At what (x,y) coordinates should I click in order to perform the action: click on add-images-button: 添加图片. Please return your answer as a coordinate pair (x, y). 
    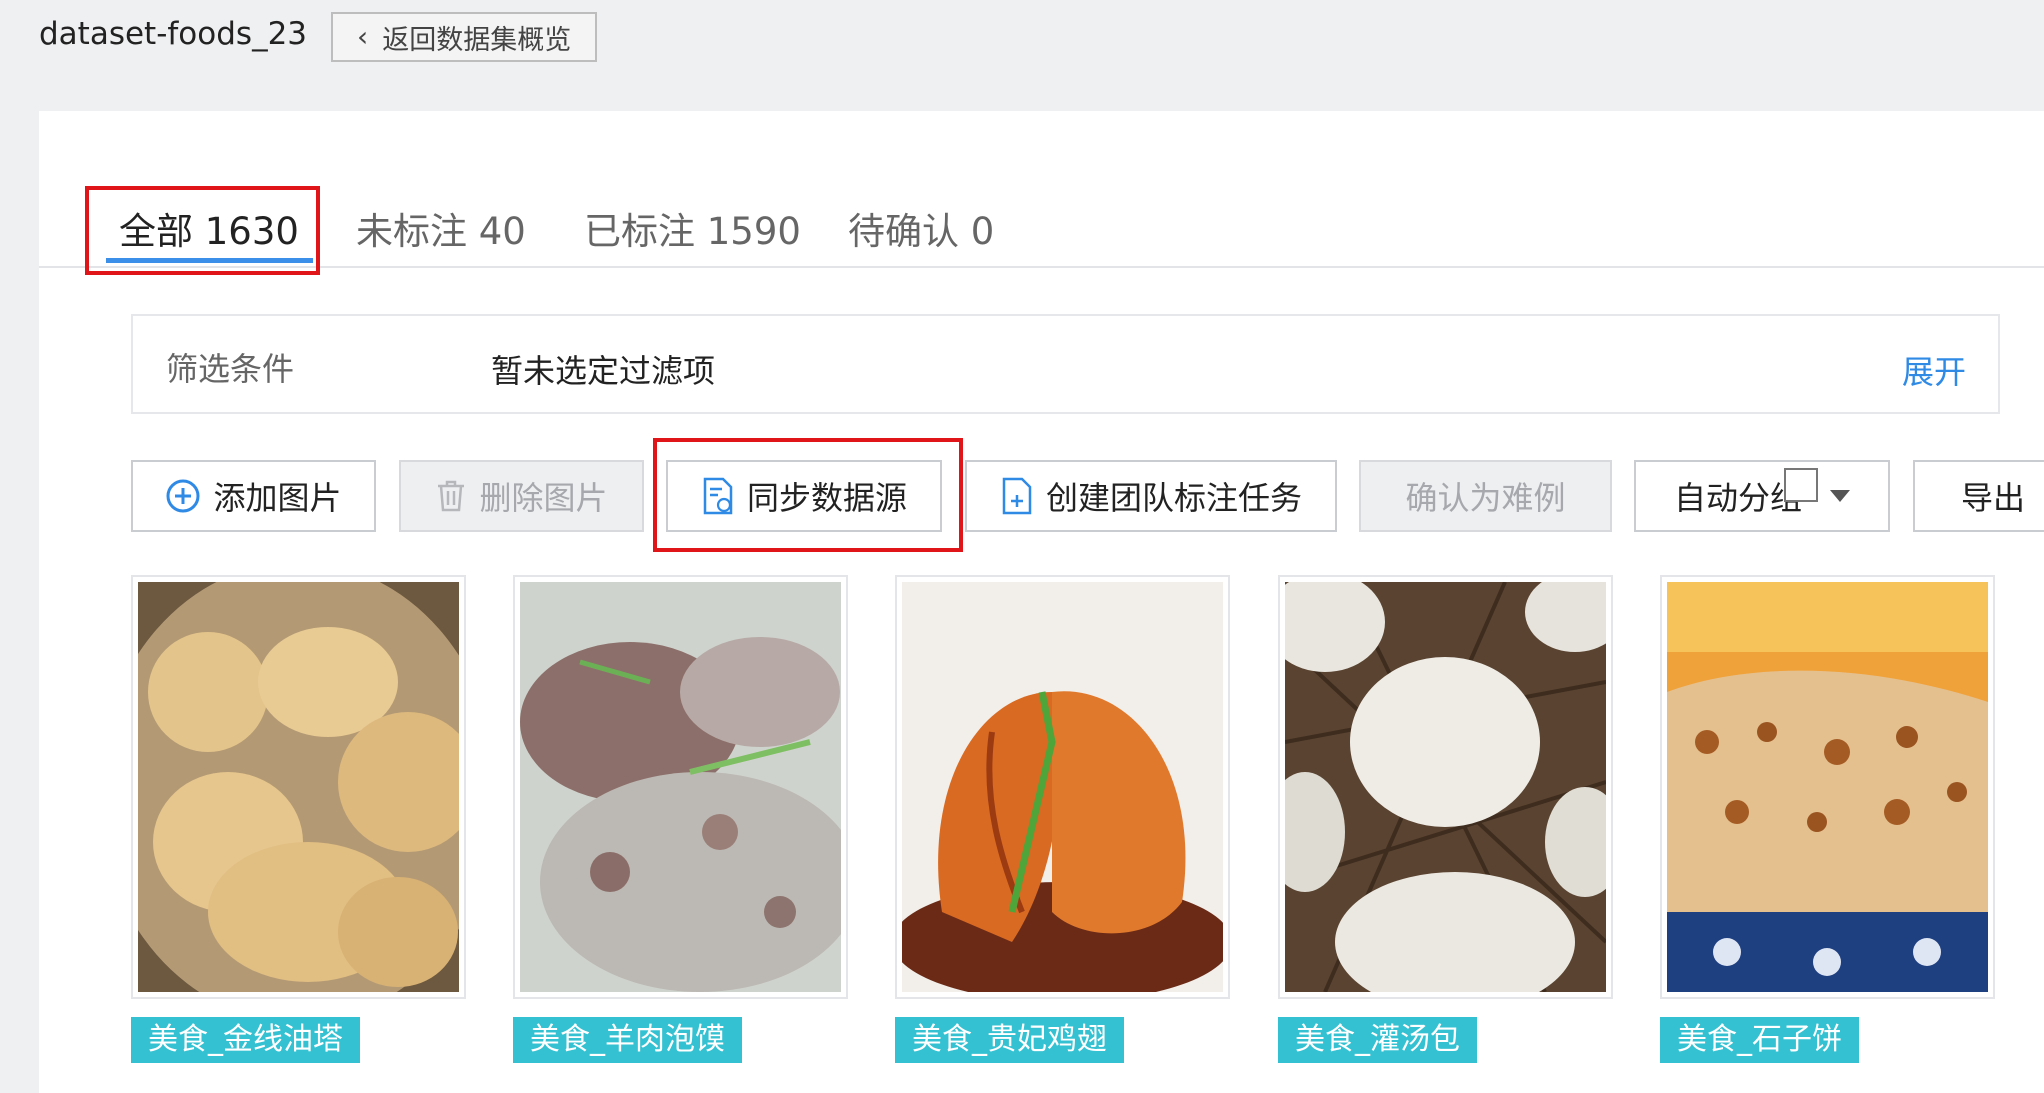
    Looking at the image, I should click on (253, 496).